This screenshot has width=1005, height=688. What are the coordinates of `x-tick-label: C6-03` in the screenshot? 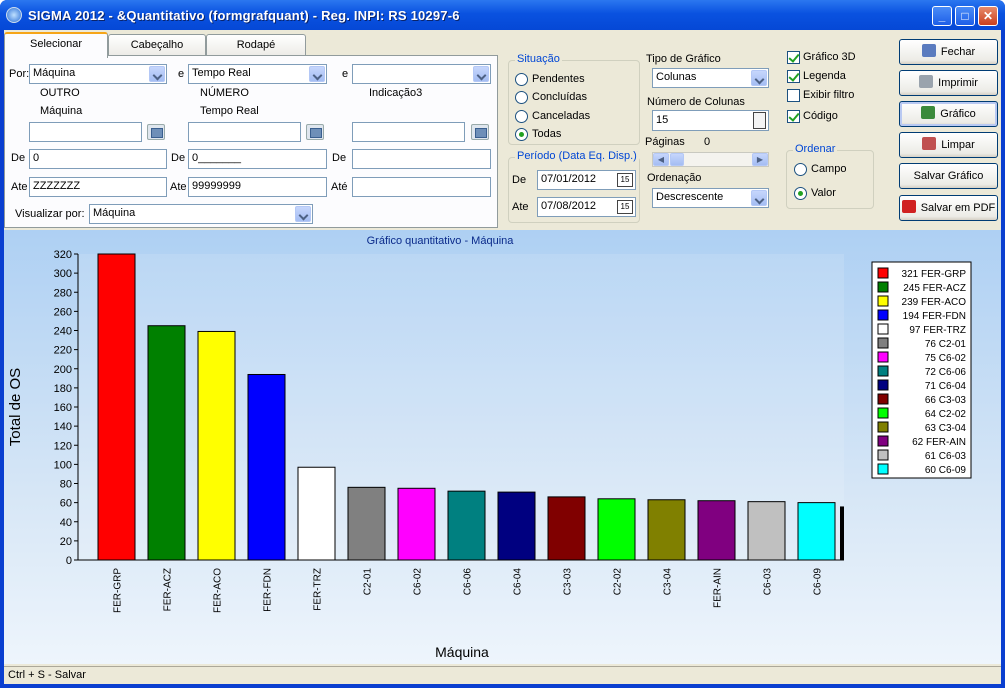 It's located at (768, 582).